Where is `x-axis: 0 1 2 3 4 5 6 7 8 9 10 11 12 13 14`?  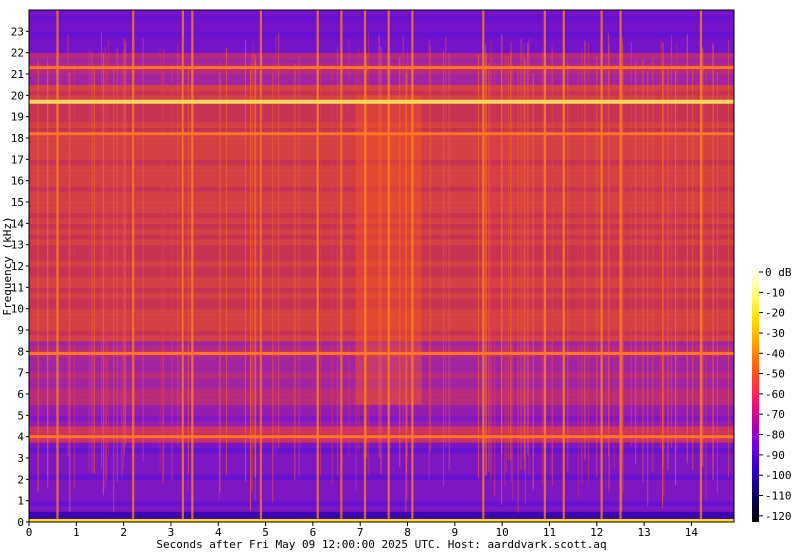 x-axis: 0 1 2 3 4 5 6 7 8 9 10 11 12 13 14 is located at coordinates (362, 530).